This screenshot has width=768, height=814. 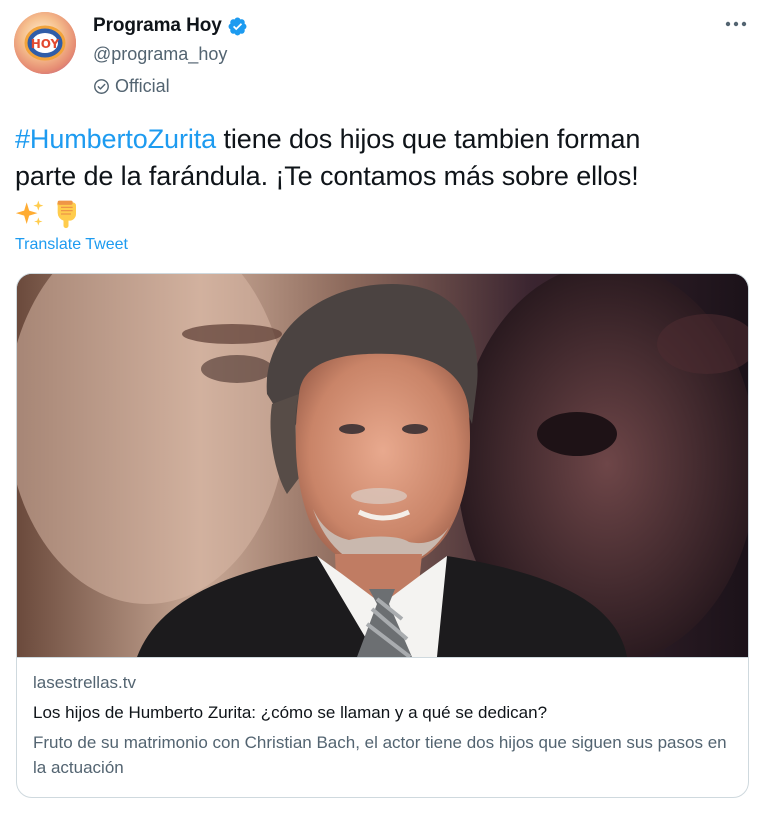 I want to click on sparkles-emoji-icon, so click(x=30, y=214).